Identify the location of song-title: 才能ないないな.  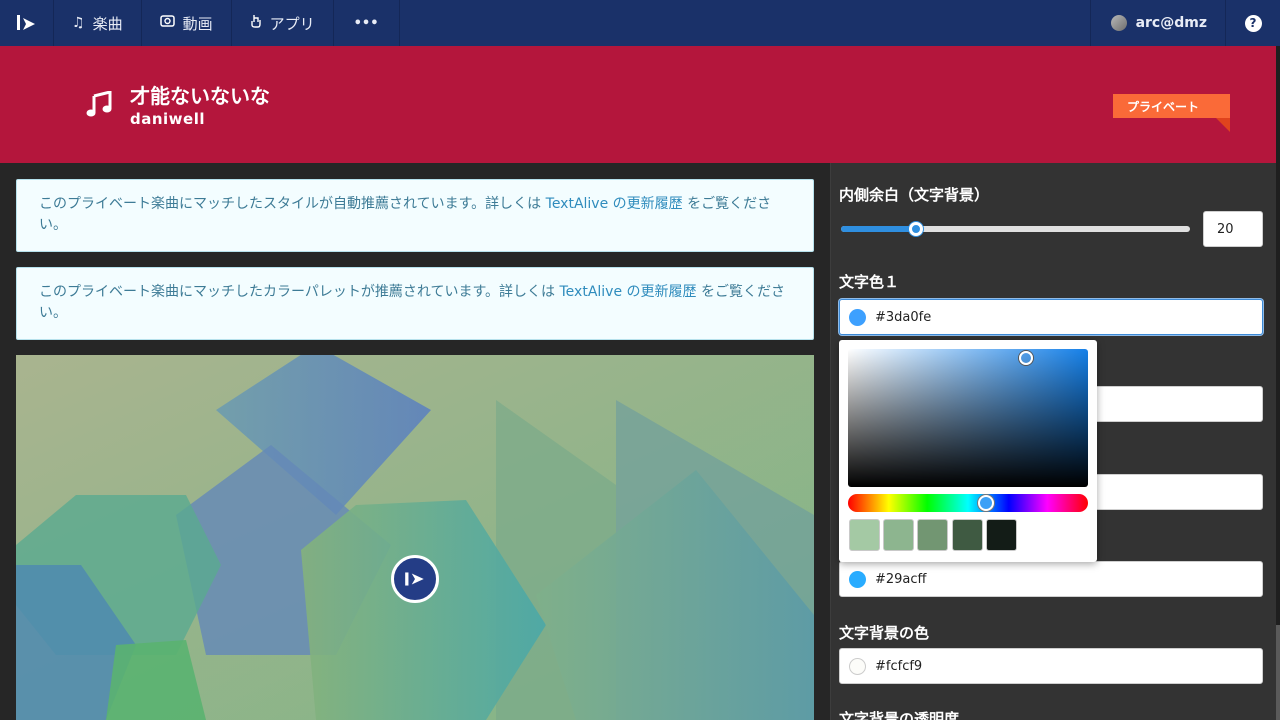
(200, 96).